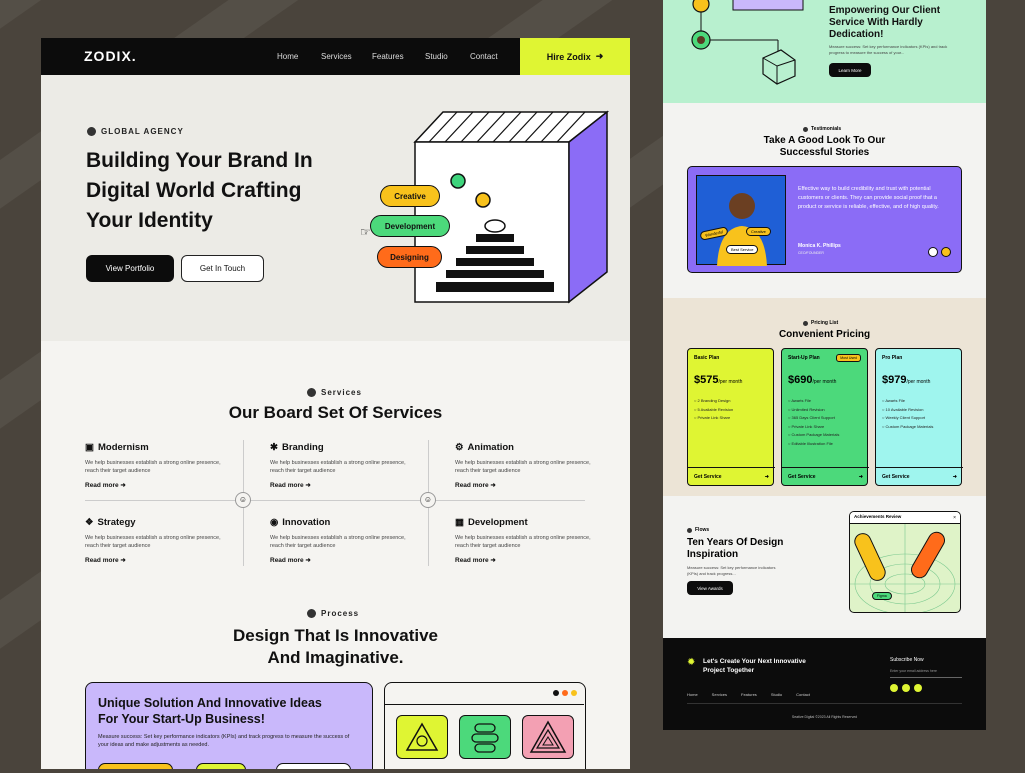 This screenshot has height=773, width=1025. I want to click on achievement-graphic, so click(905, 568).